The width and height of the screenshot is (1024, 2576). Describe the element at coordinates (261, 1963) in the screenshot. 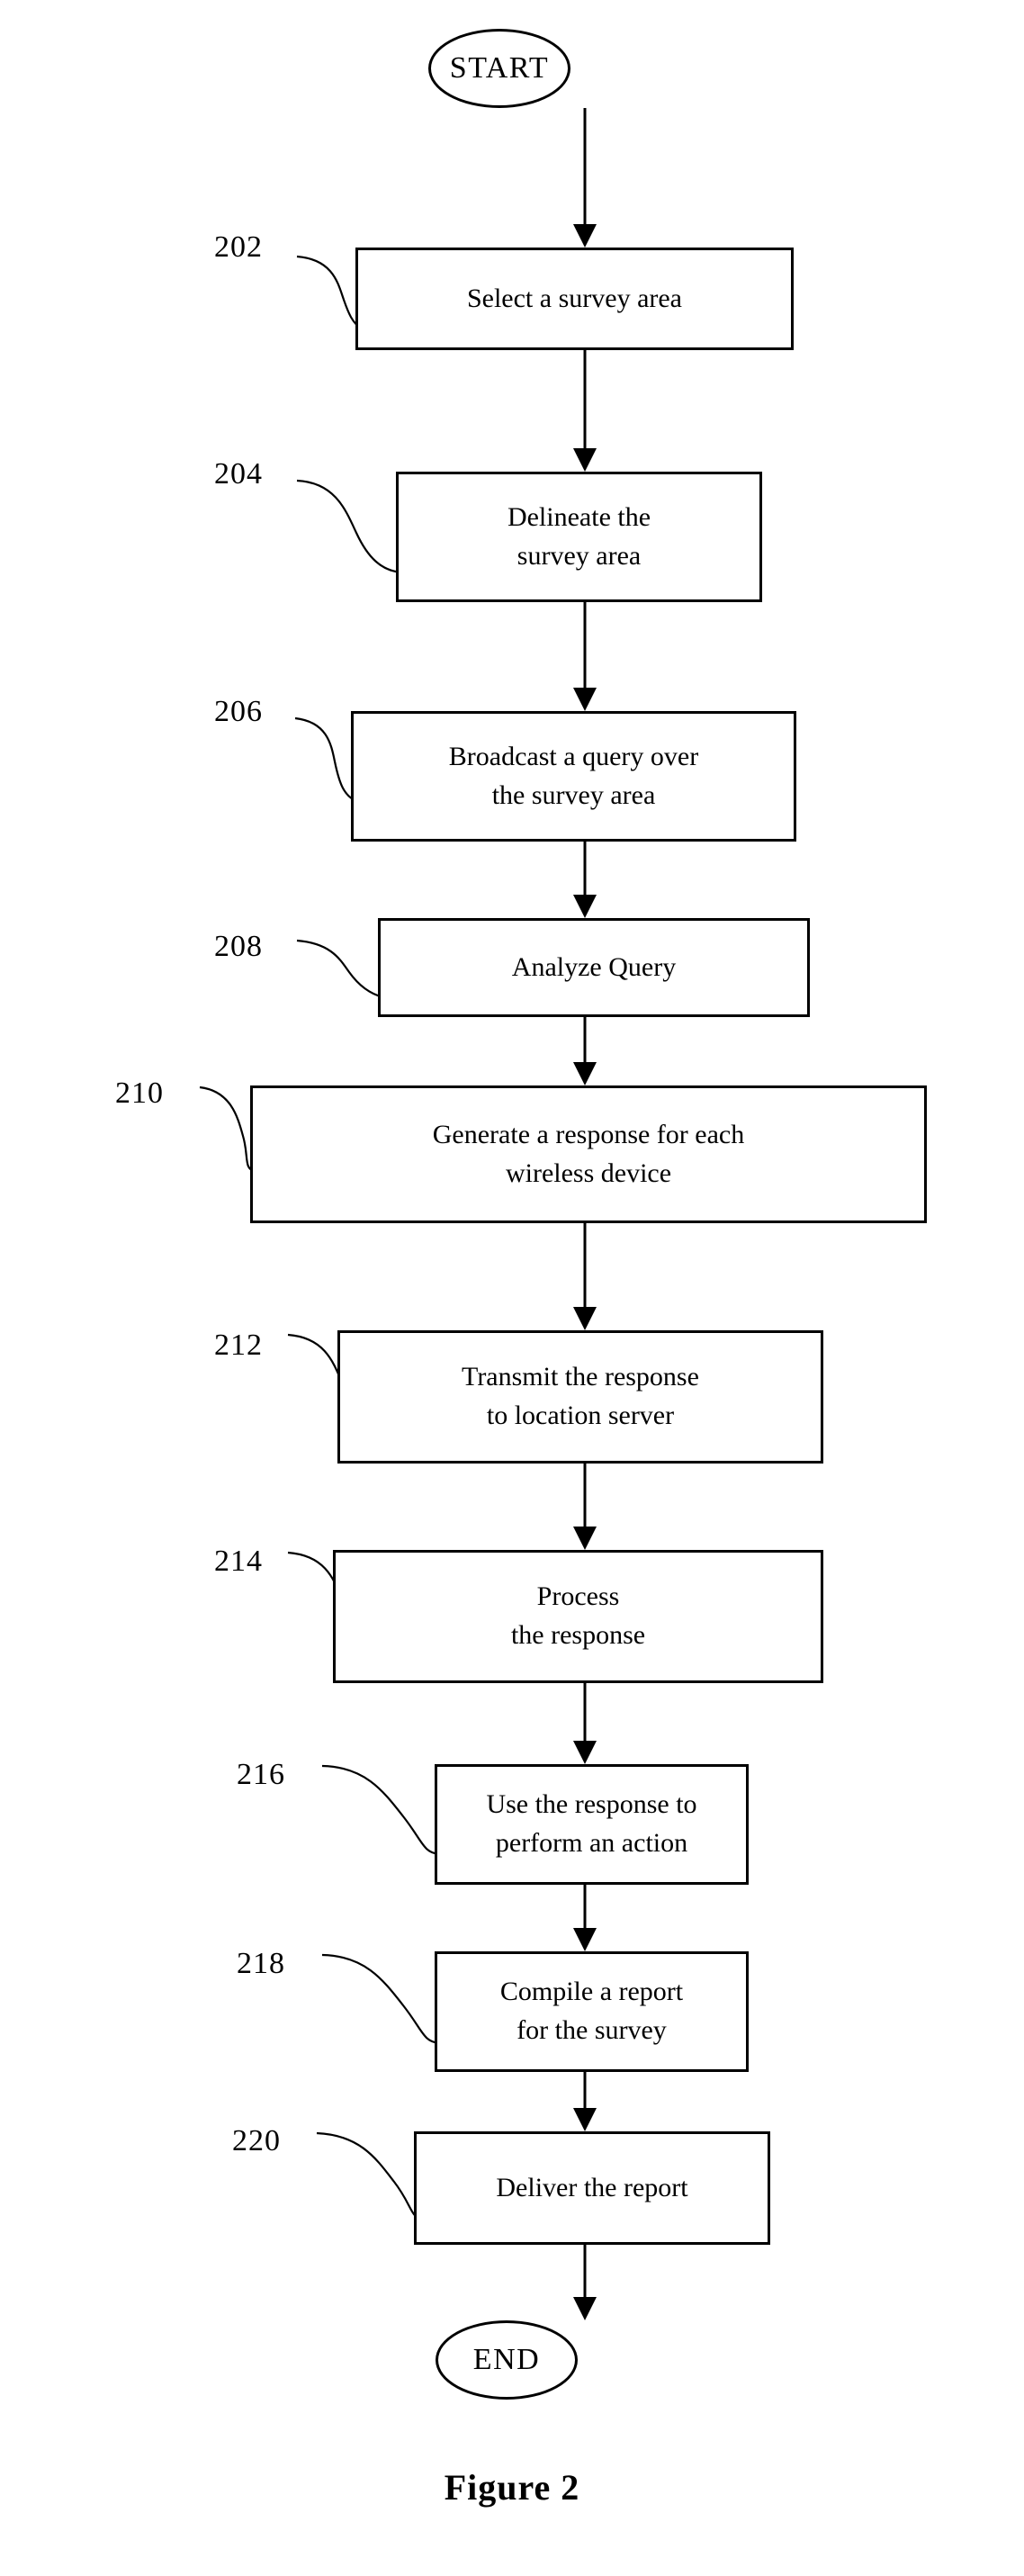

I see `reference-numeral-218: 218` at that location.